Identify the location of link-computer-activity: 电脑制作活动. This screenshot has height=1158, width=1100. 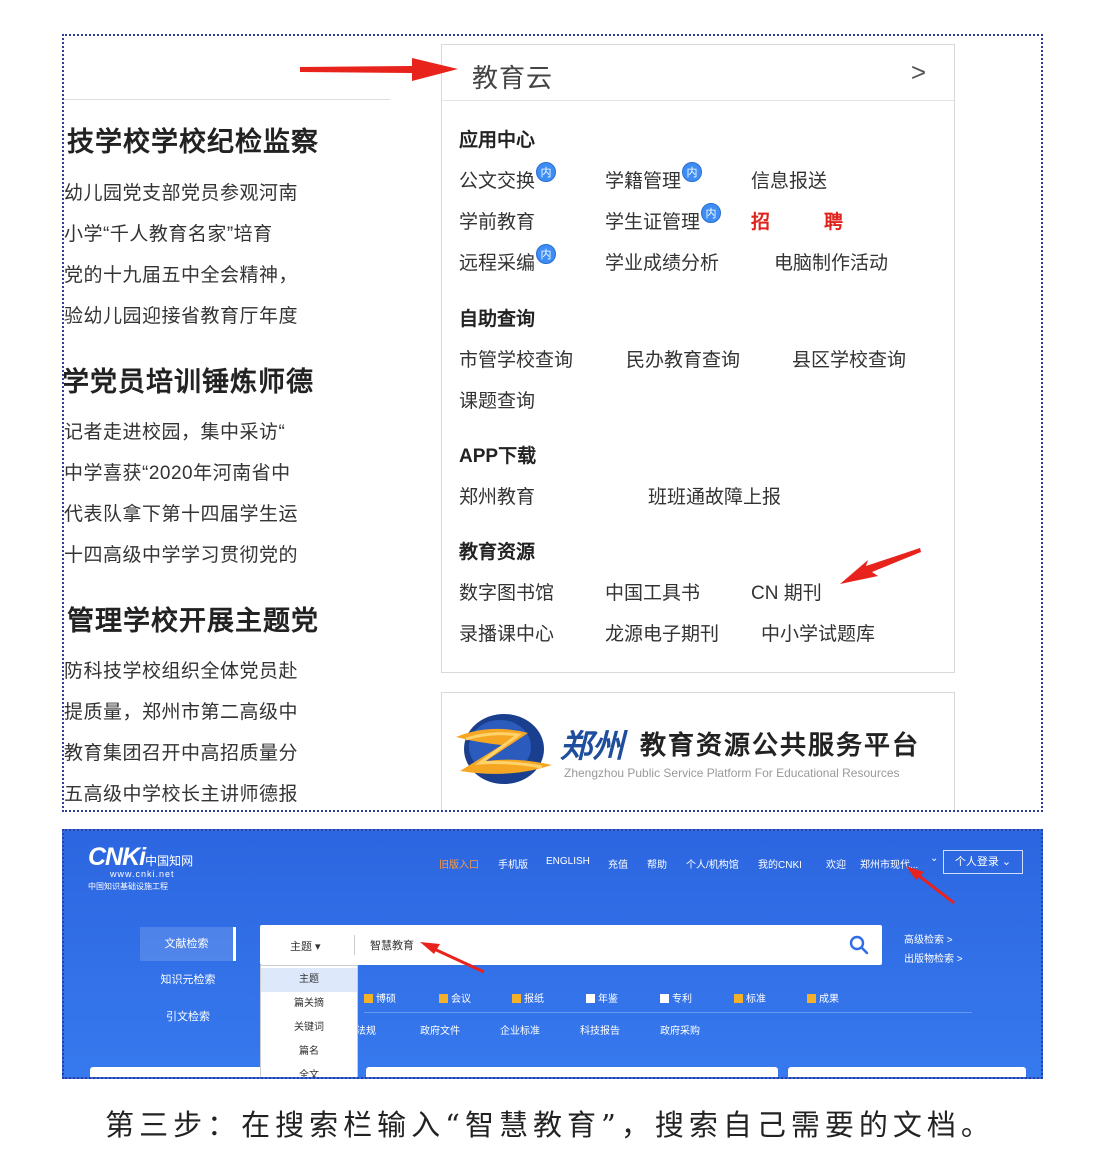
(831, 261).